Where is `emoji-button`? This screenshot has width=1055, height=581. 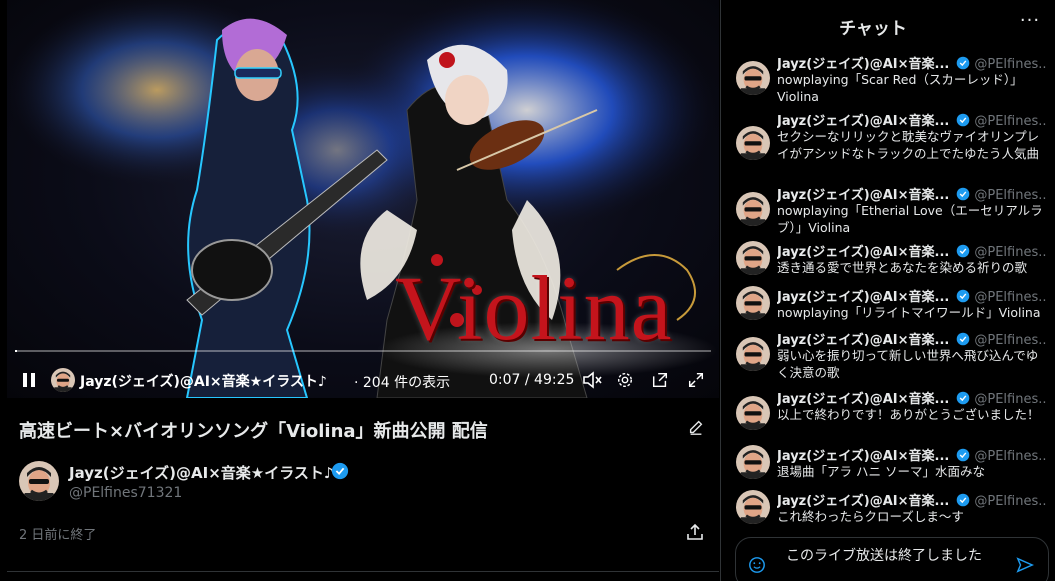 emoji-button is located at coordinates (757, 565).